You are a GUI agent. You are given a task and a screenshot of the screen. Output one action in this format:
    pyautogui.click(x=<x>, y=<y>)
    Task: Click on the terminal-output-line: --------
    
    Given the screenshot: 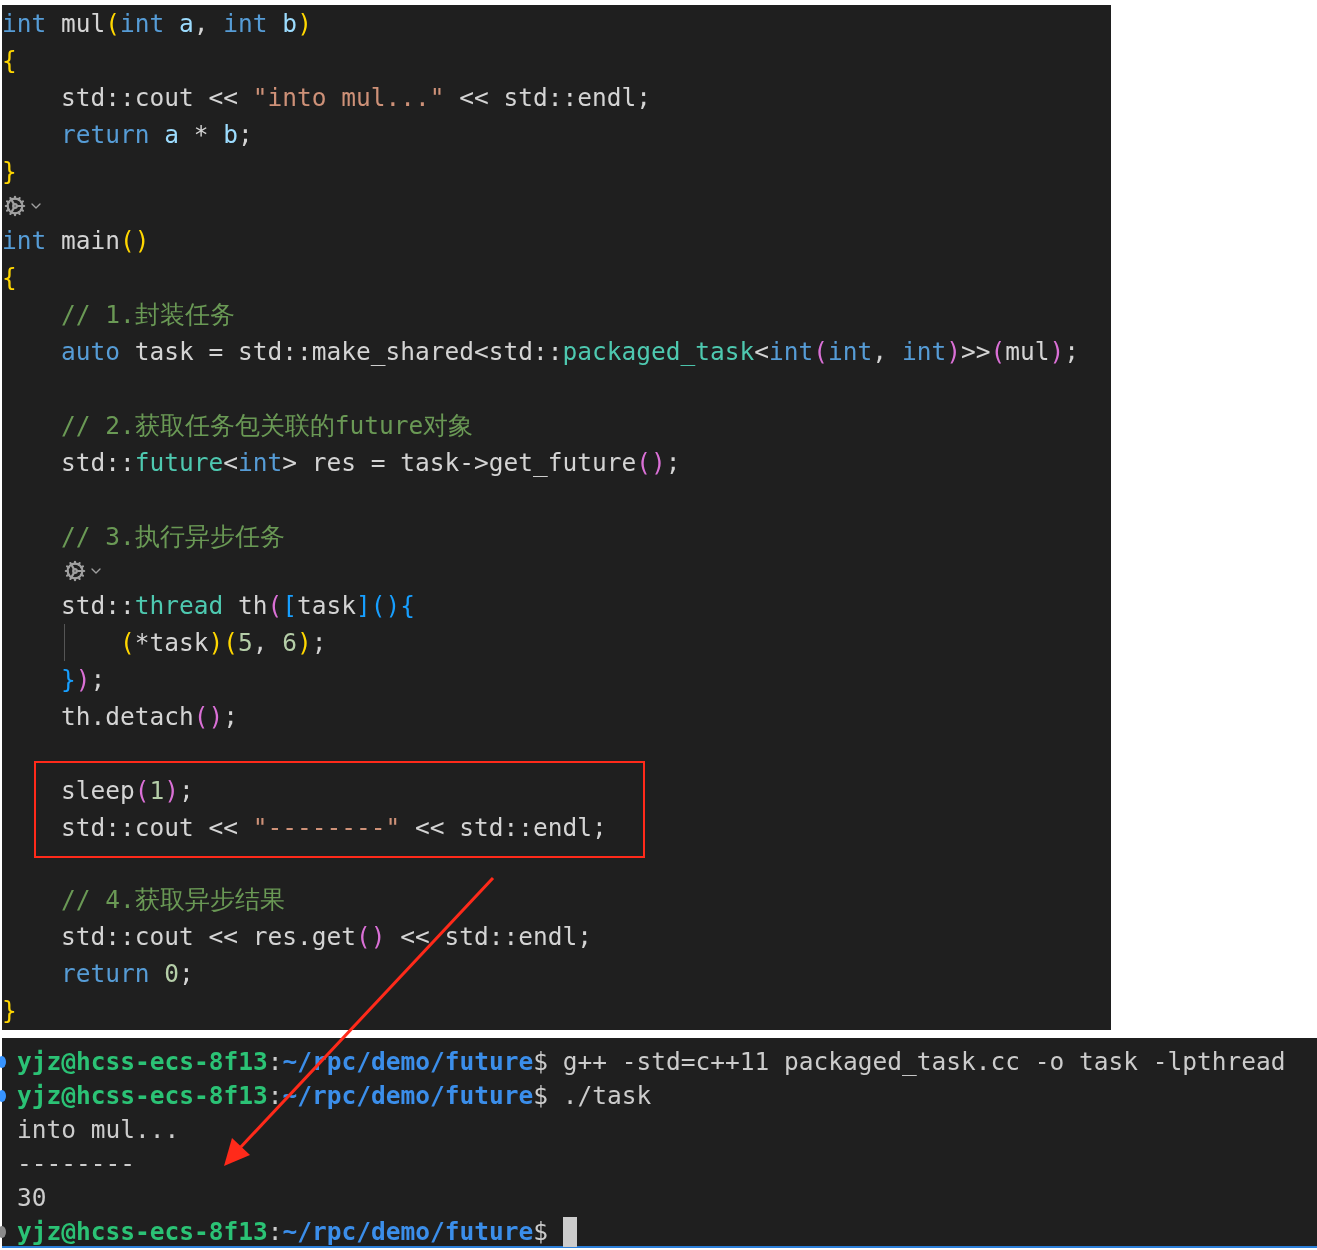 What is the action you would take?
    pyautogui.click(x=76, y=1164)
    